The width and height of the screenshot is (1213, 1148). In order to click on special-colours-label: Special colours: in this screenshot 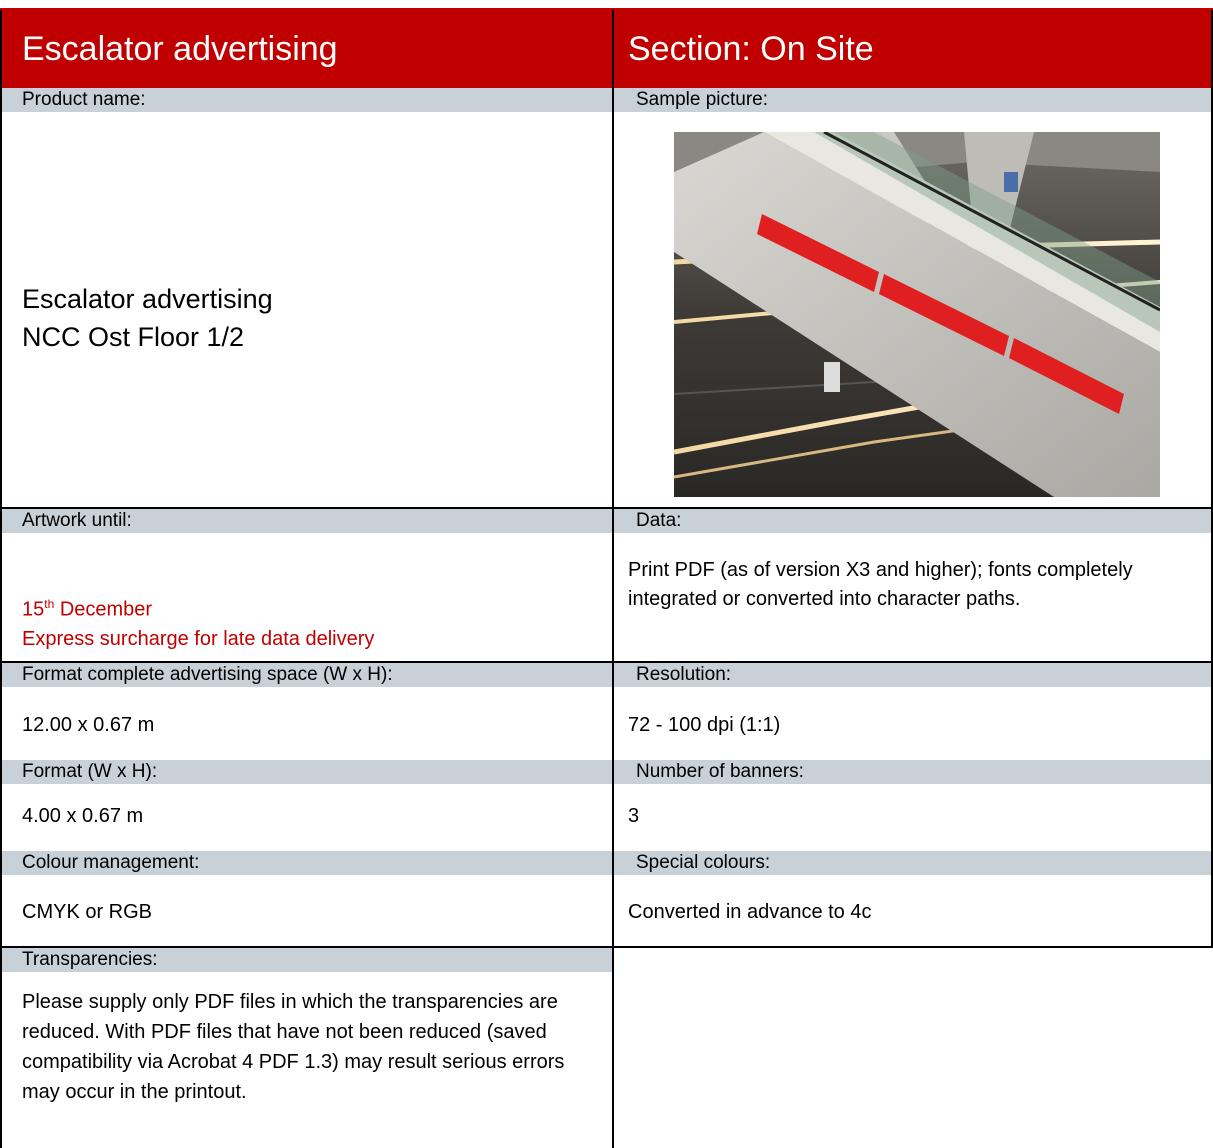, I will do `click(913, 863)`.